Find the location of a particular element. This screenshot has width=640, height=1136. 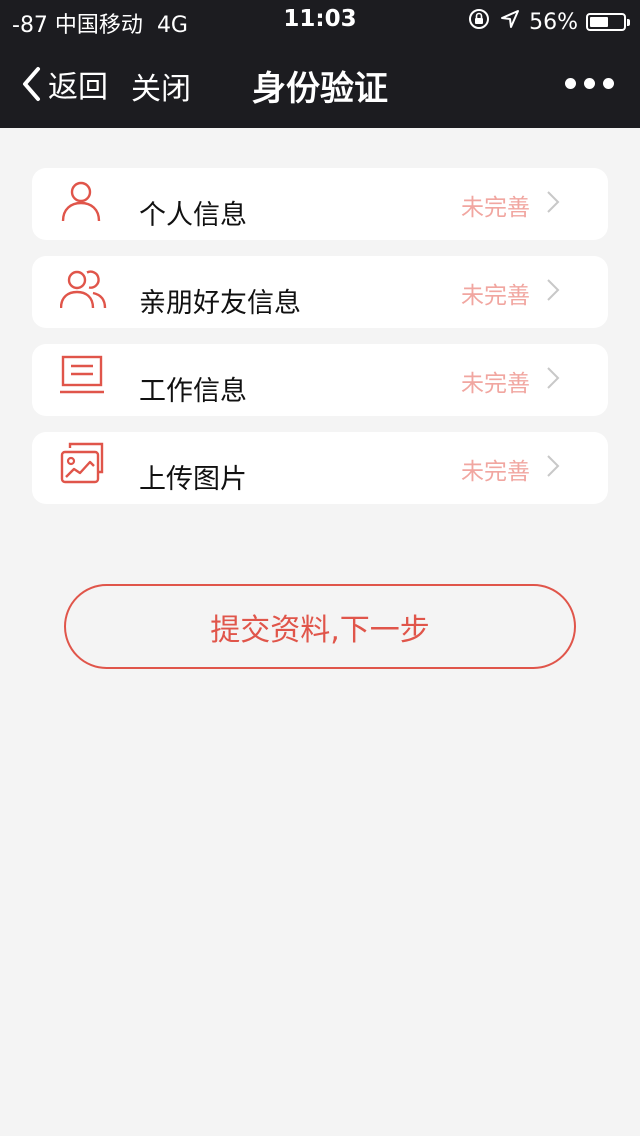

submit-next-button: 提交资料,下一步 is located at coordinates (320, 626).